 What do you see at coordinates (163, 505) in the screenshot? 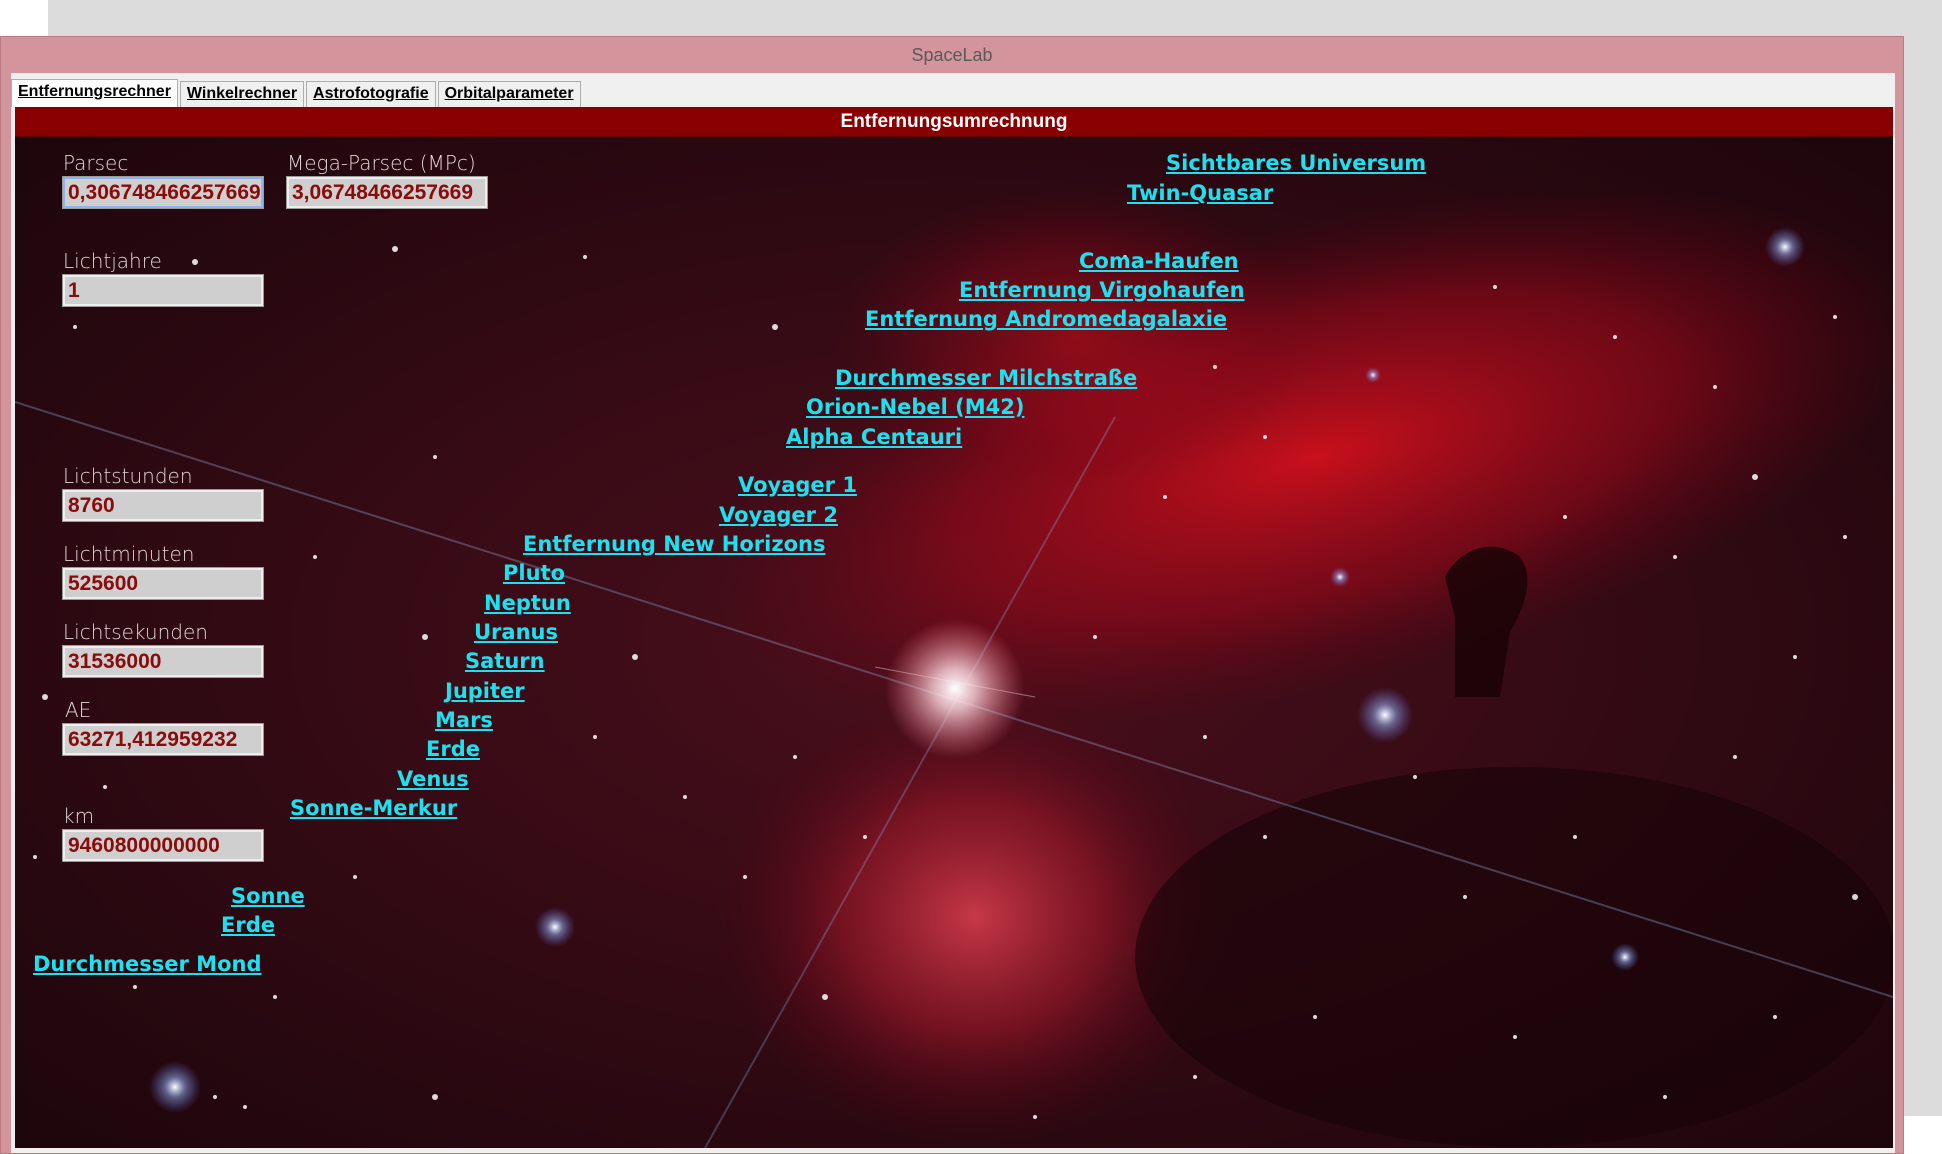
I see `lichtstunden-input: 8760` at bounding box center [163, 505].